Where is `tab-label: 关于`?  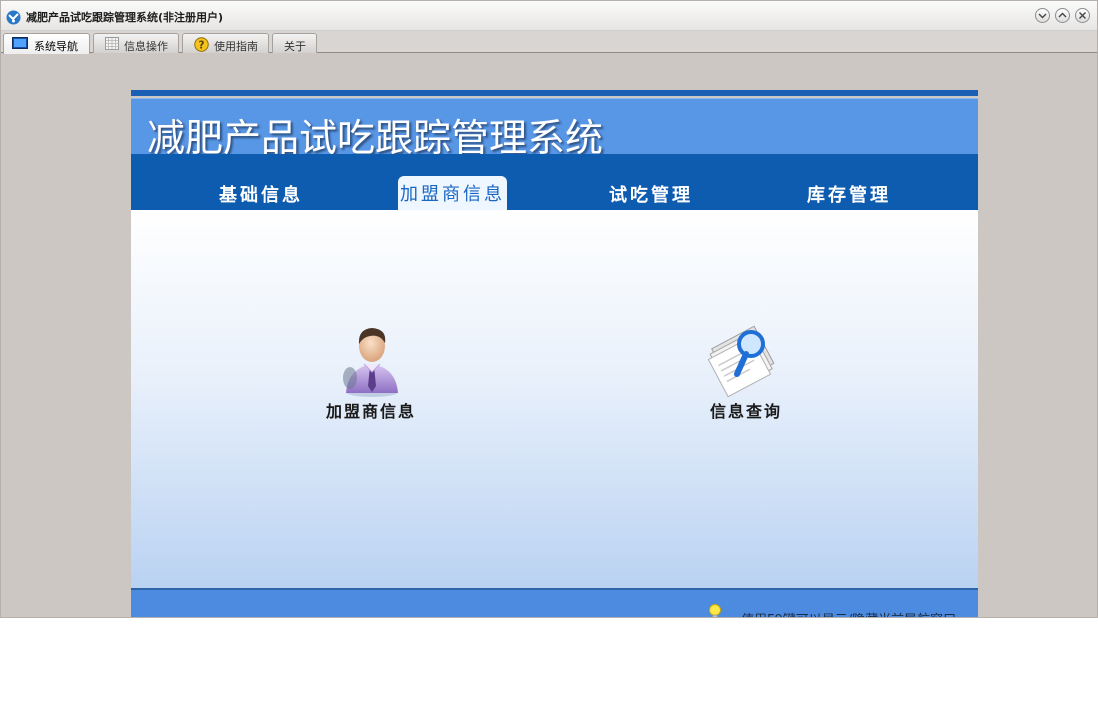 tab-label: 关于 is located at coordinates (295, 46).